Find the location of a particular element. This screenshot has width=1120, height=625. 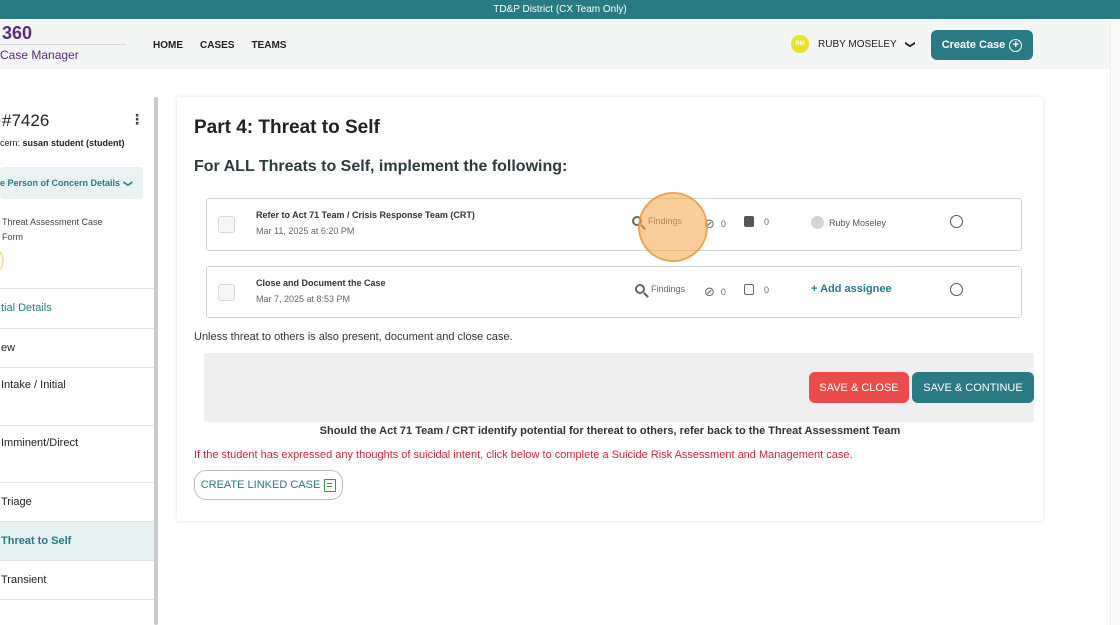

form-label-line-1: Threat Assessment Case is located at coordinates (52, 222).